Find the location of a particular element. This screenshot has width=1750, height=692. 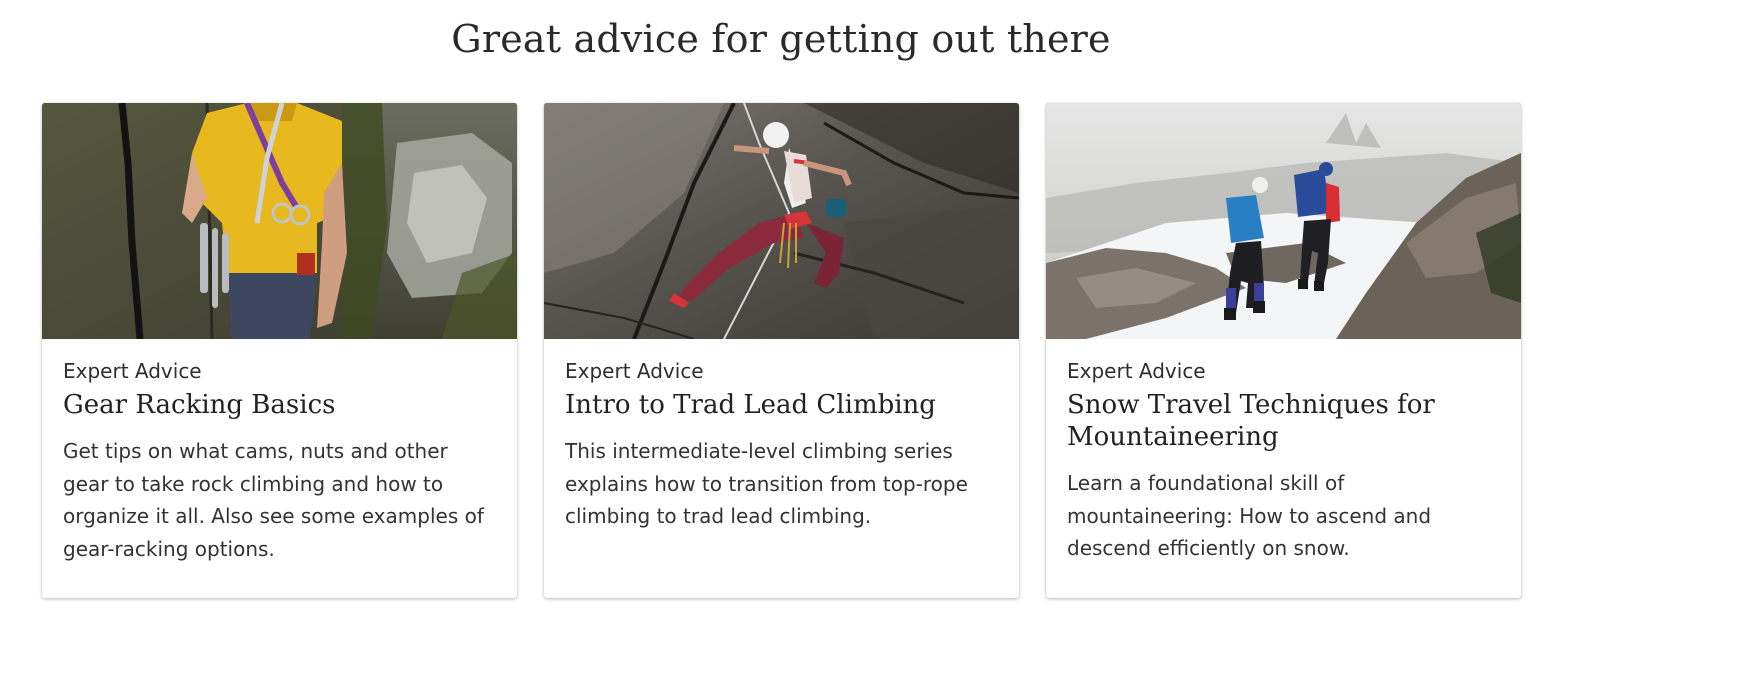

hikers-on-snow-photo is located at coordinates (1283, 221).